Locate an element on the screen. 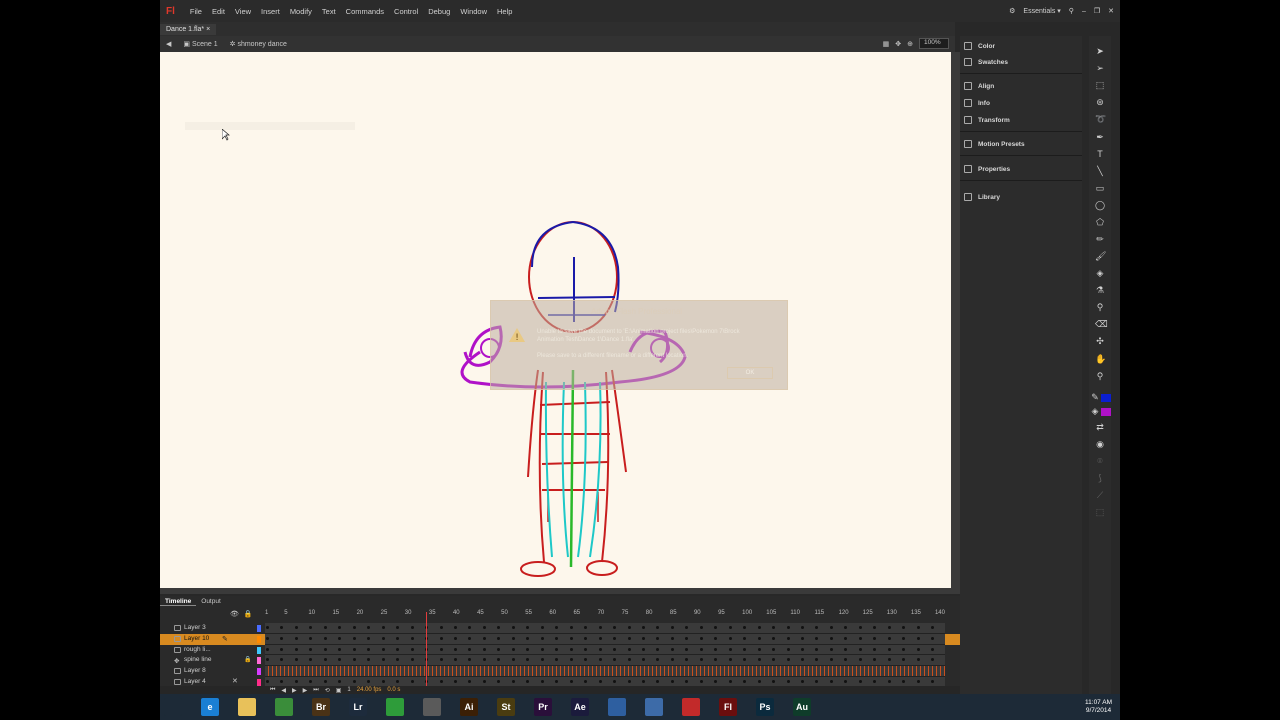  paint-bucket-tool-icon: ◈ is located at coordinates (1100, 273).